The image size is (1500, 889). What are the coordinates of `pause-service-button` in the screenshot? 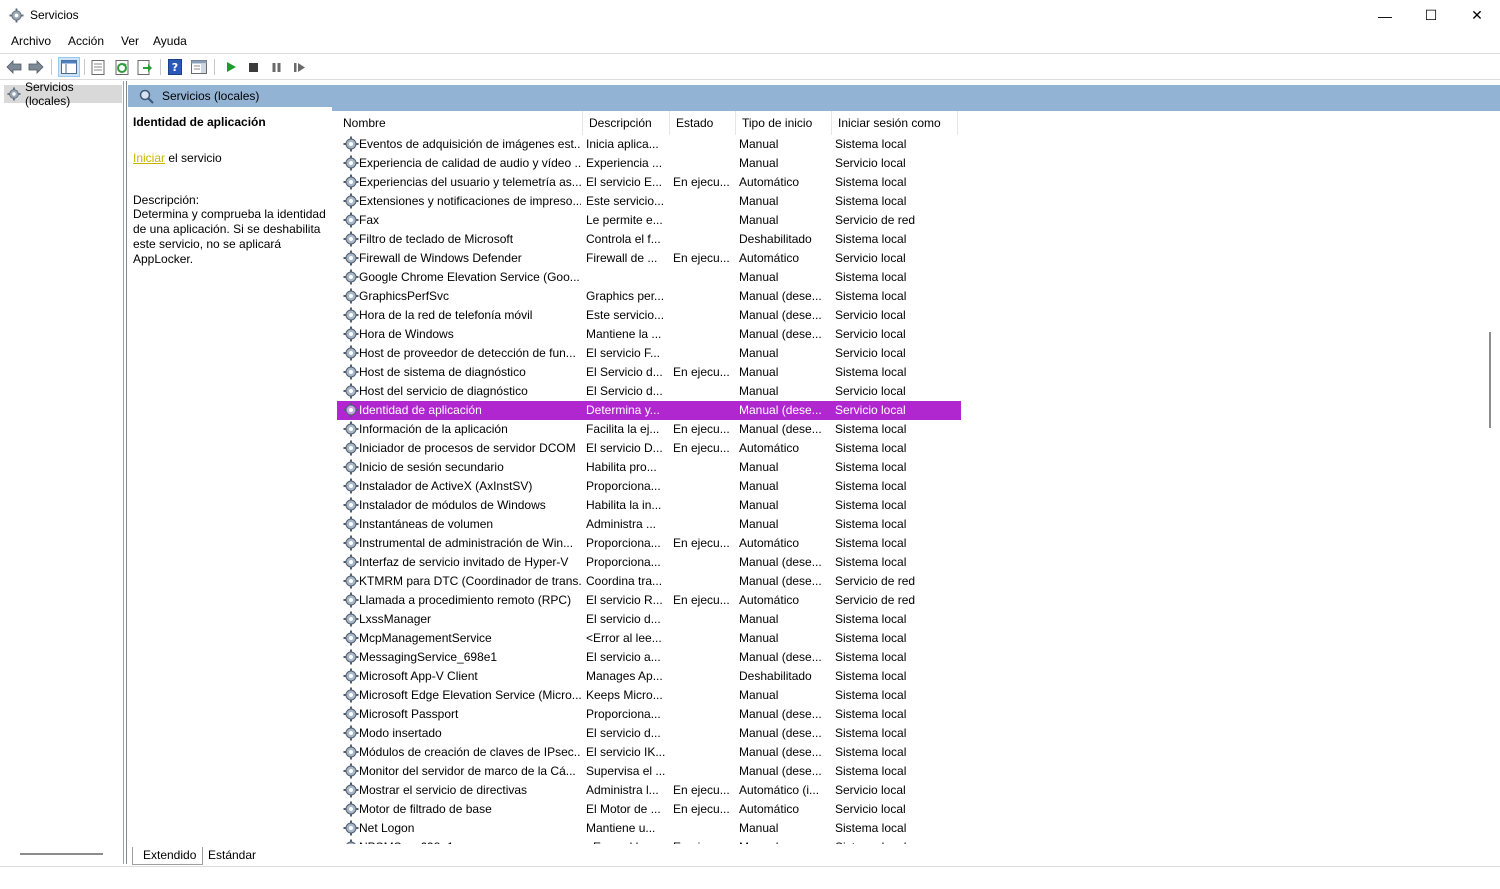 It's located at (276, 67).